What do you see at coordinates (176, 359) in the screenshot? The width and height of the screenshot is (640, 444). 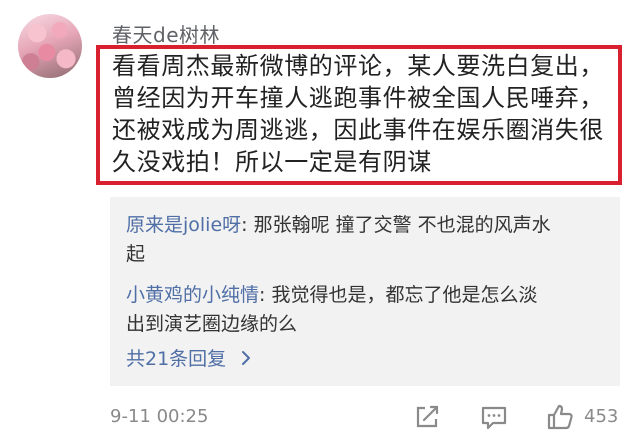 I see `more-replies-label: 共21条回复` at bounding box center [176, 359].